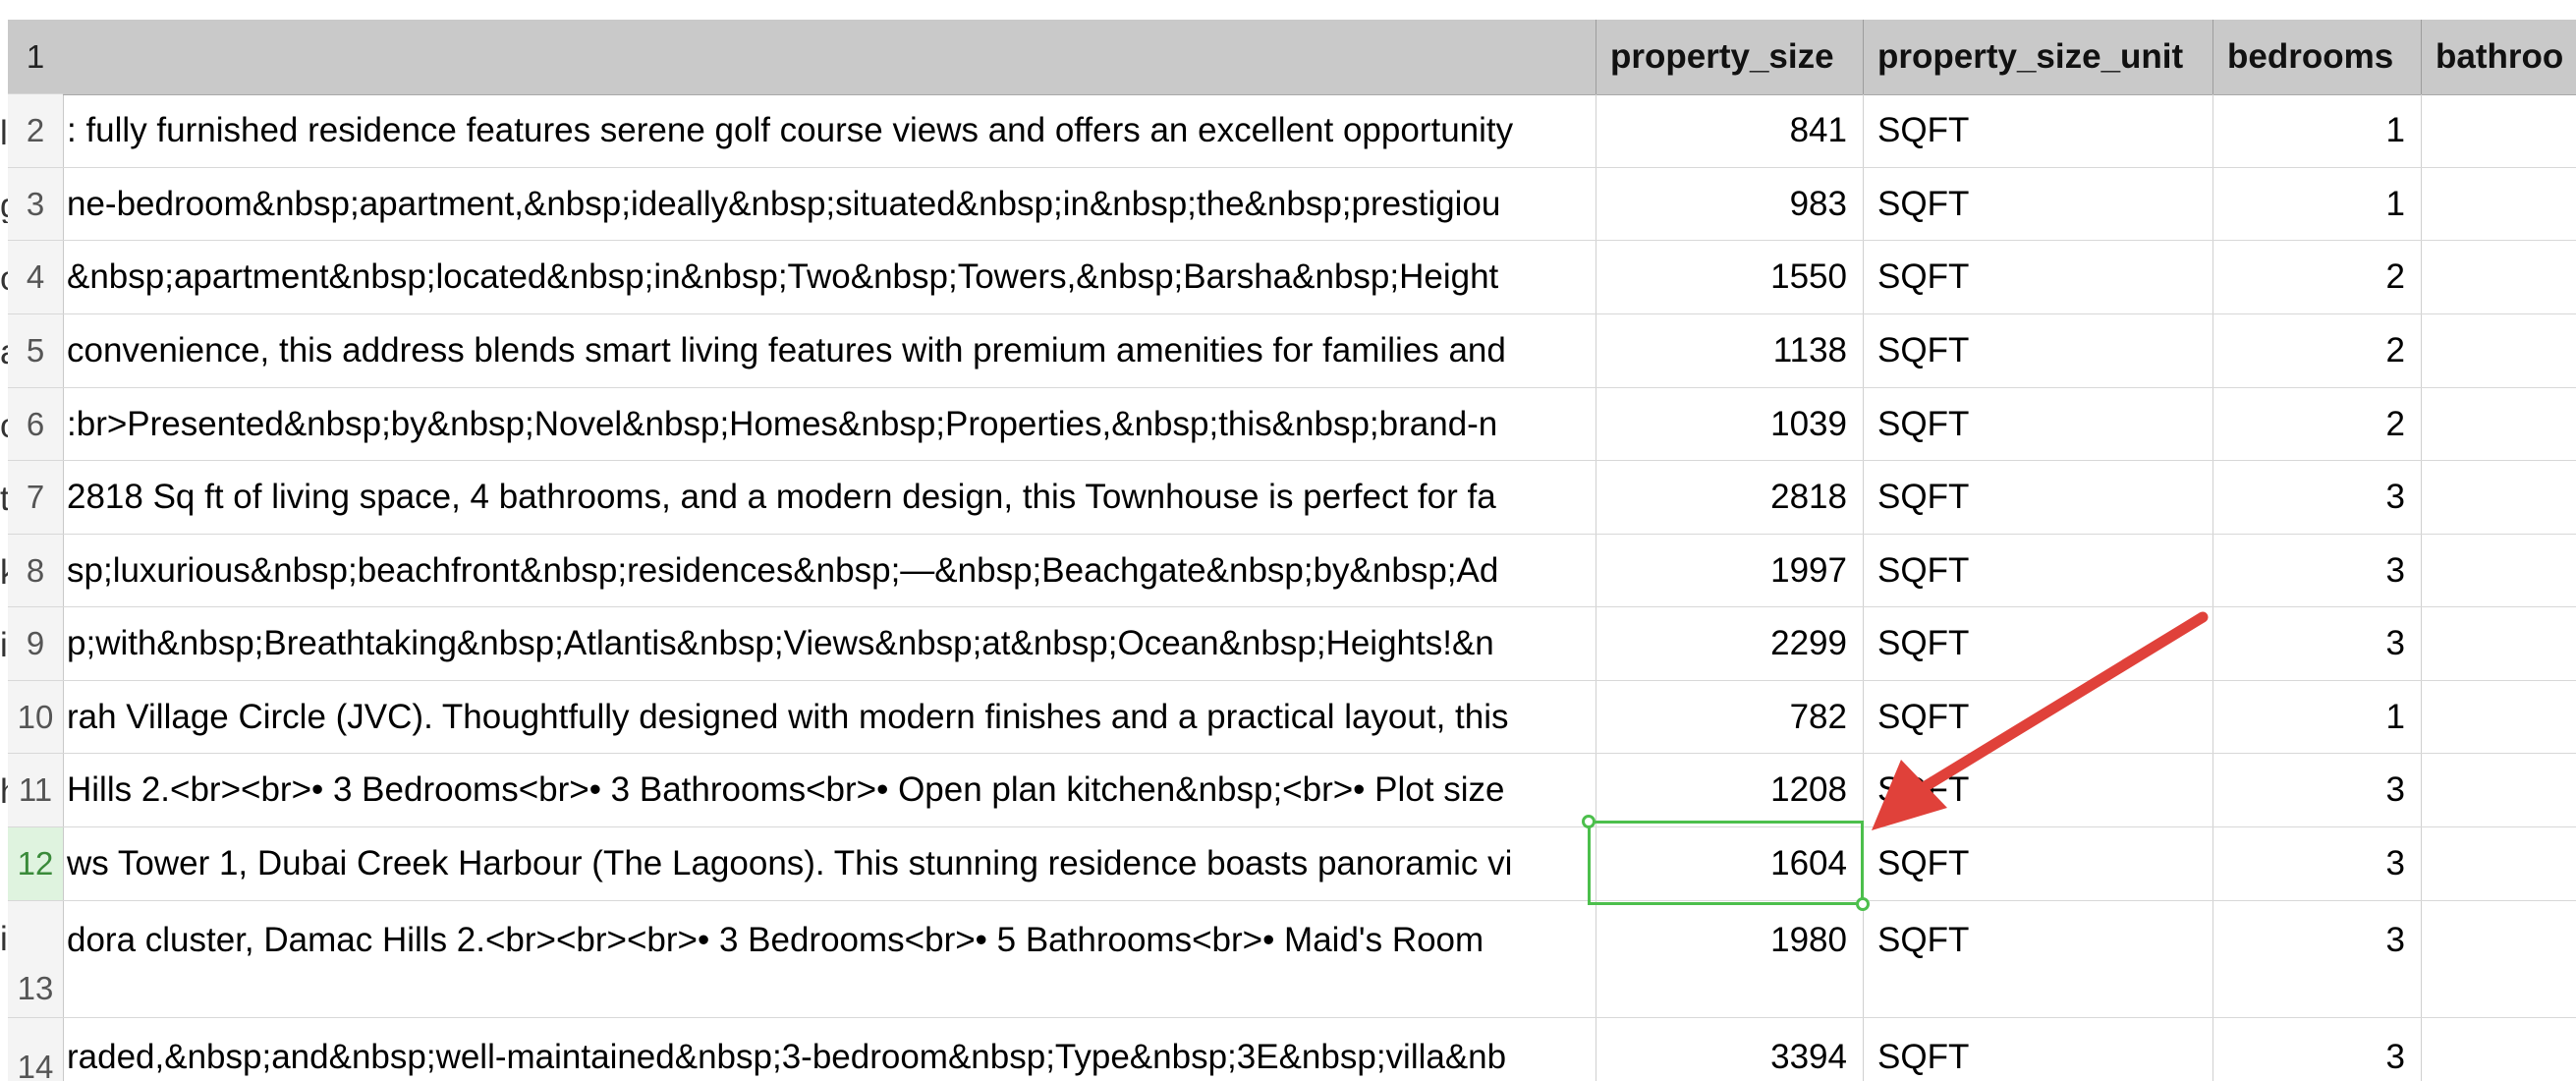 The width and height of the screenshot is (2576, 1081). What do you see at coordinates (35, 571) in the screenshot?
I see `row-number: 8` at bounding box center [35, 571].